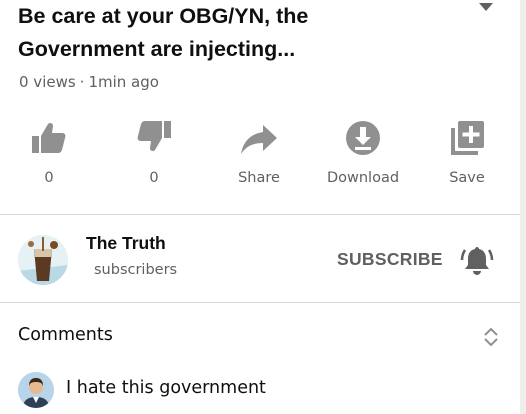 The height and width of the screenshot is (414, 526). Describe the element at coordinates (491, 337) in the screenshot. I see `expand-collapse-icon` at that location.